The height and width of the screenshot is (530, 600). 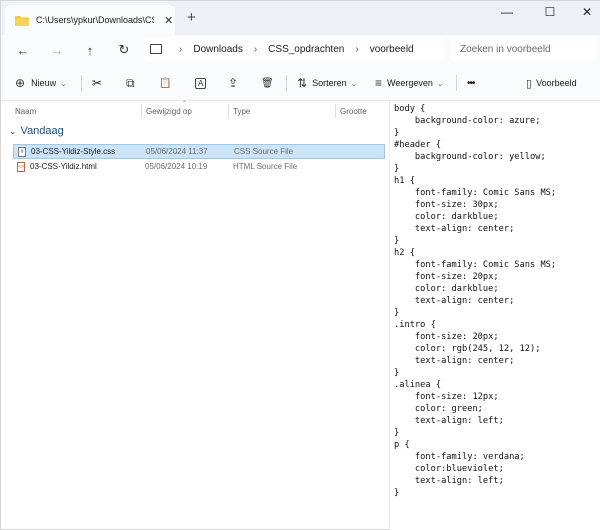 I want to click on sort-icon: ⇅, so click(x=302, y=83).